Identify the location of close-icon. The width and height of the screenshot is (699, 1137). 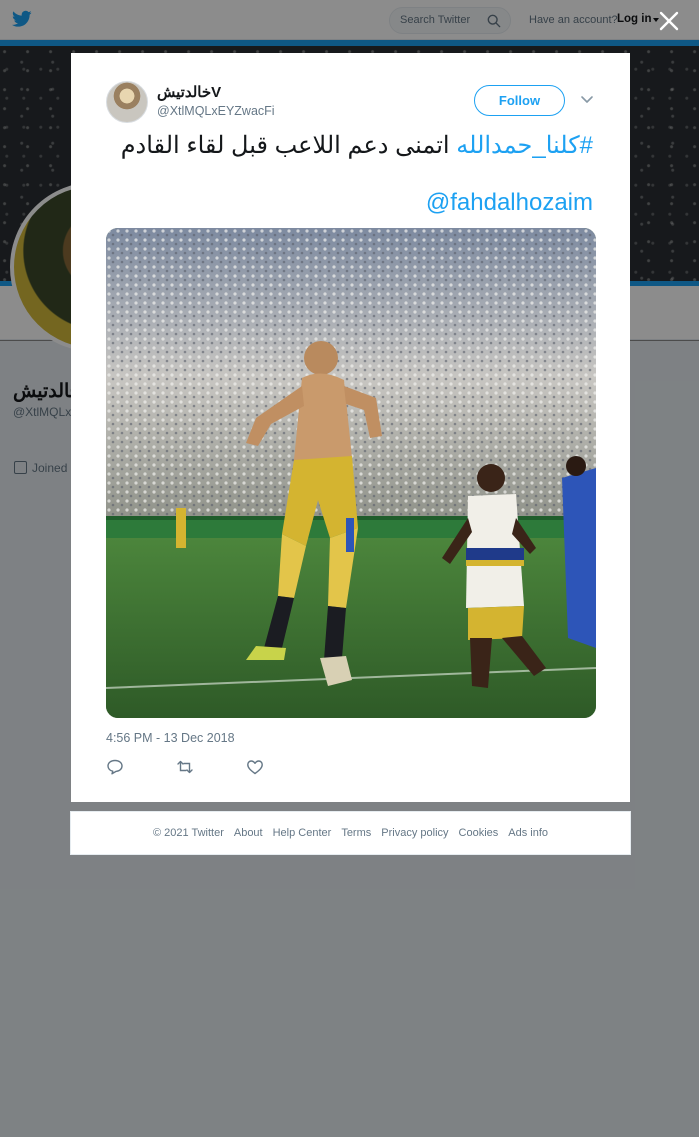
(669, 21).